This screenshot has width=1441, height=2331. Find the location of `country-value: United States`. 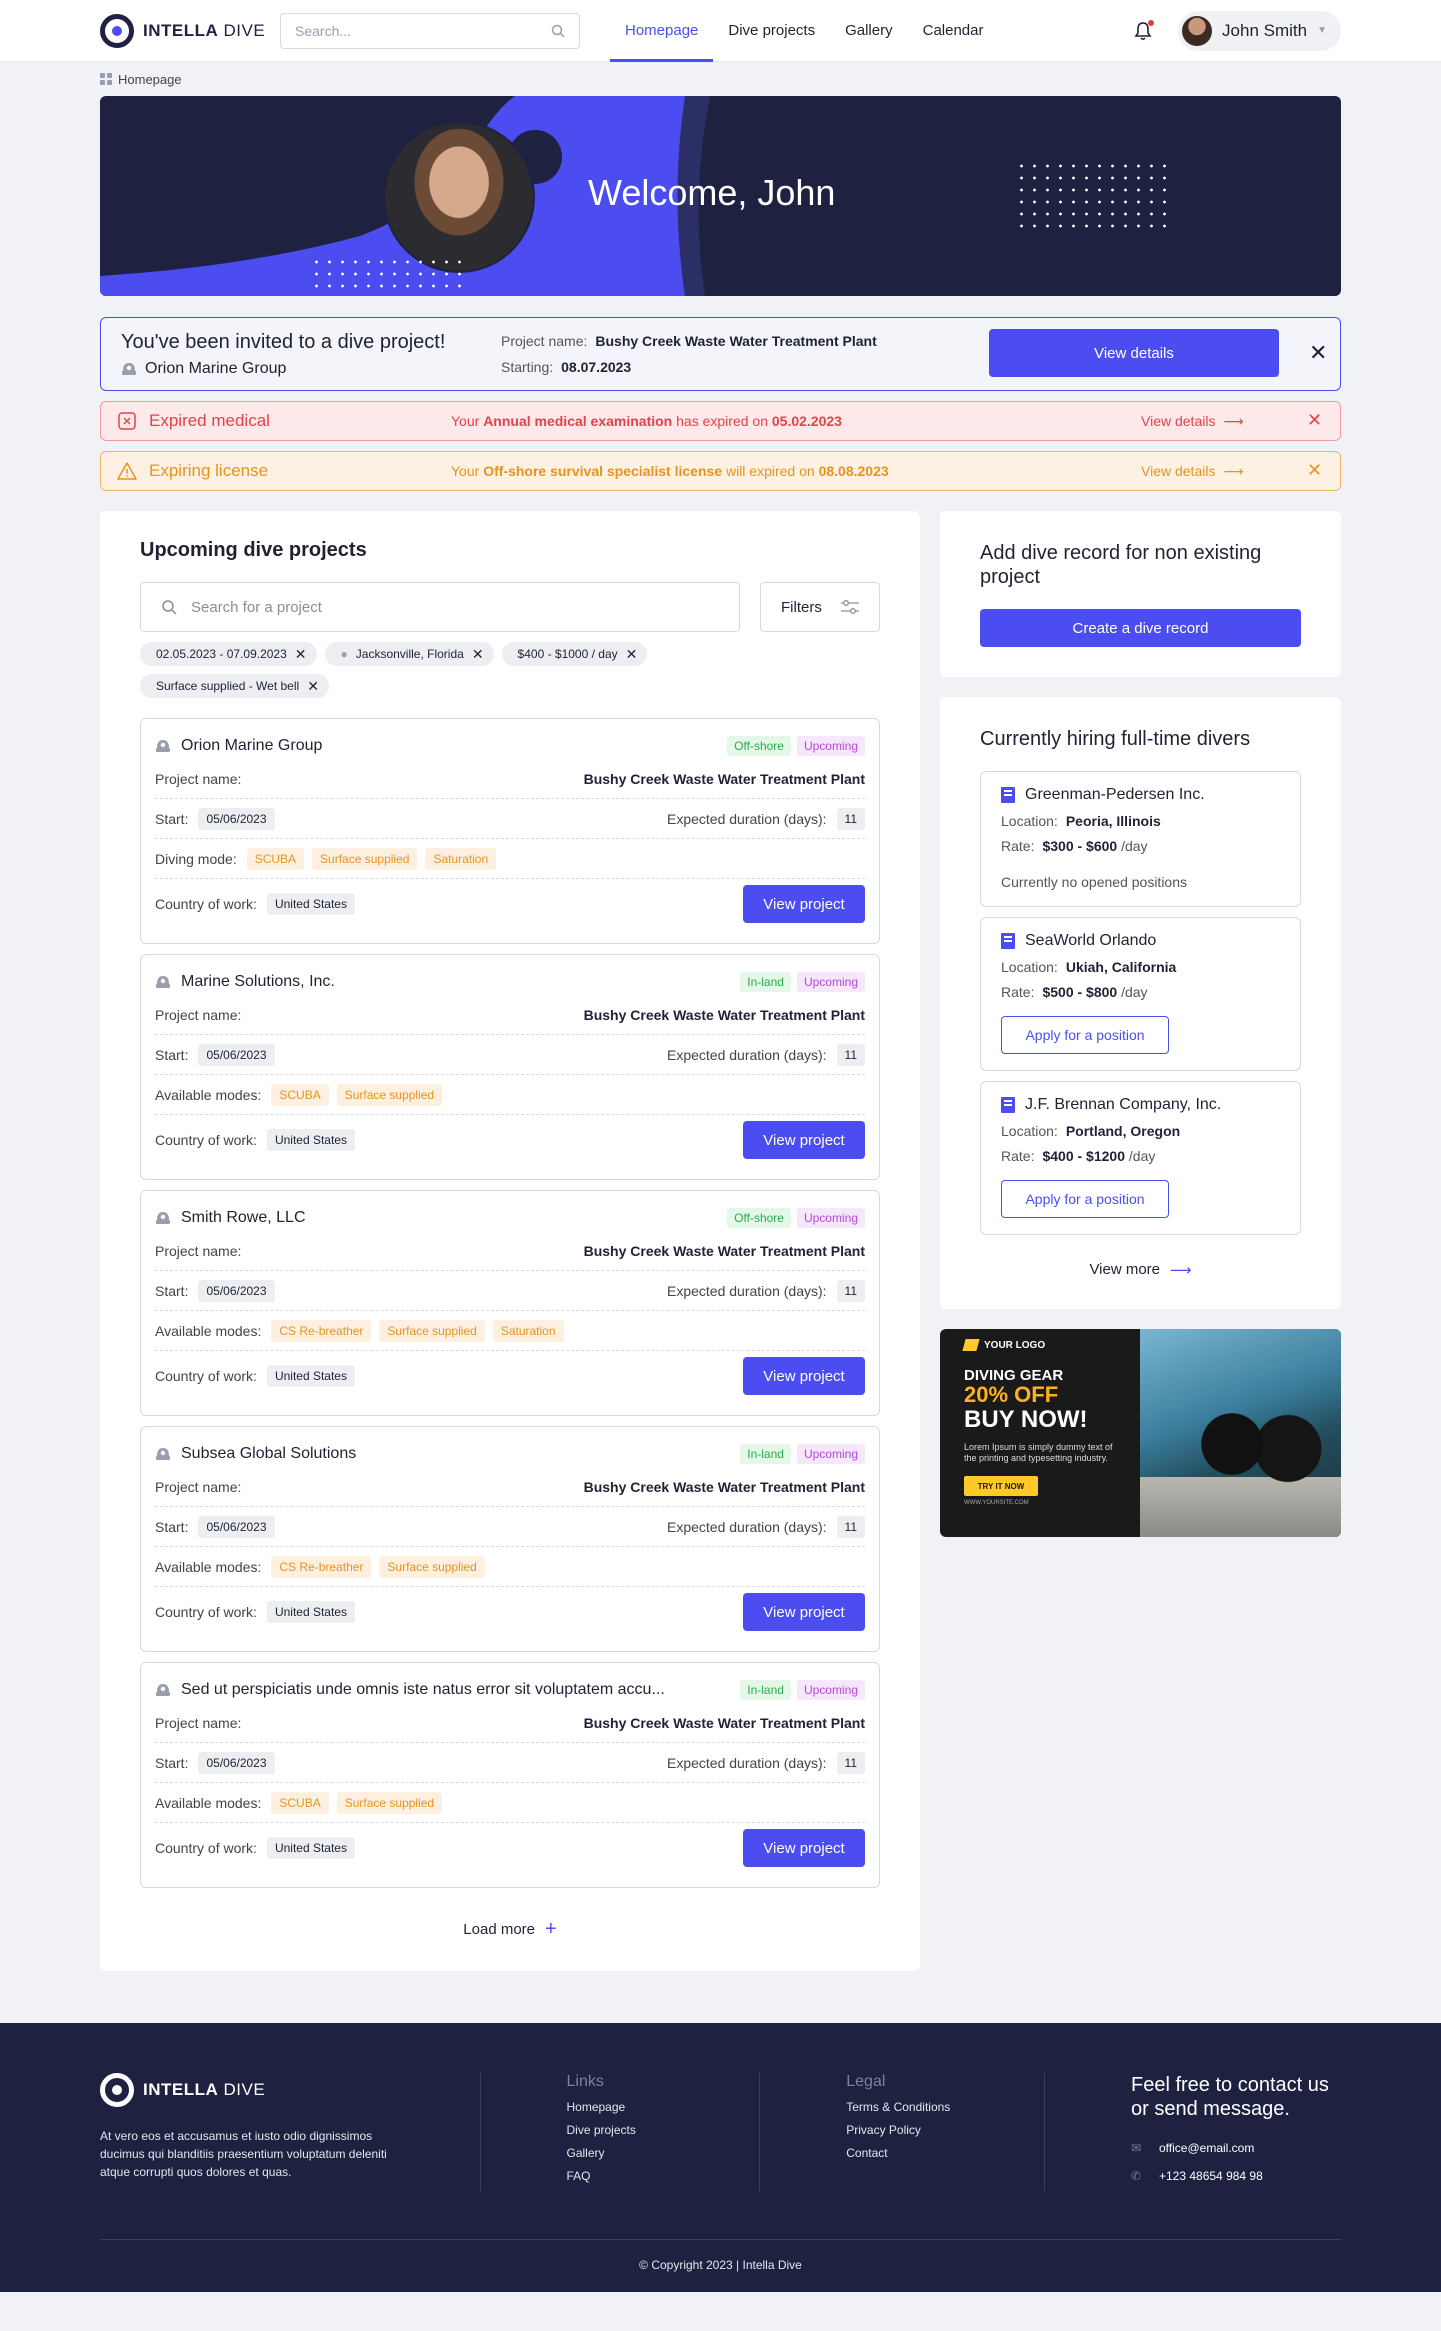

country-value: United States is located at coordinates (310, 1848).